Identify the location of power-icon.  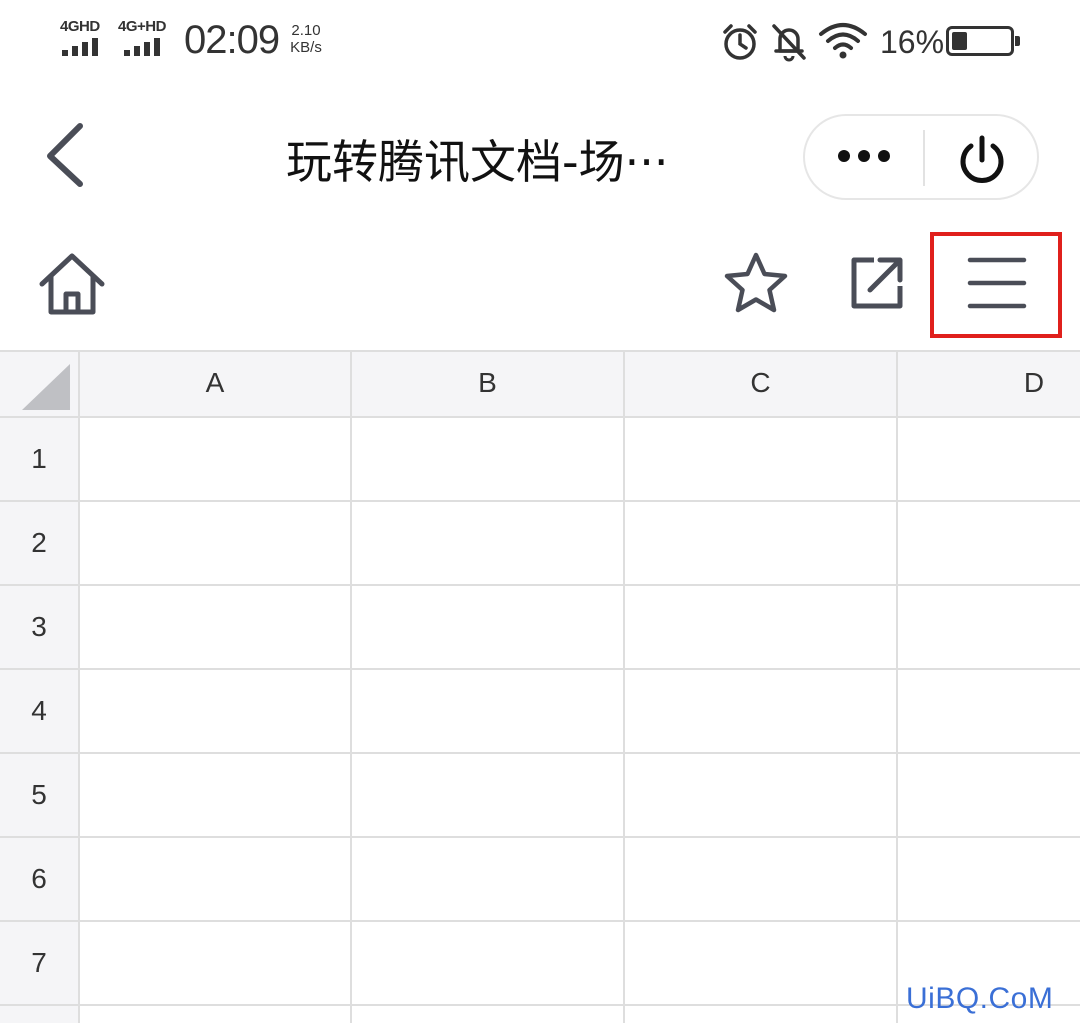
(982, 159).